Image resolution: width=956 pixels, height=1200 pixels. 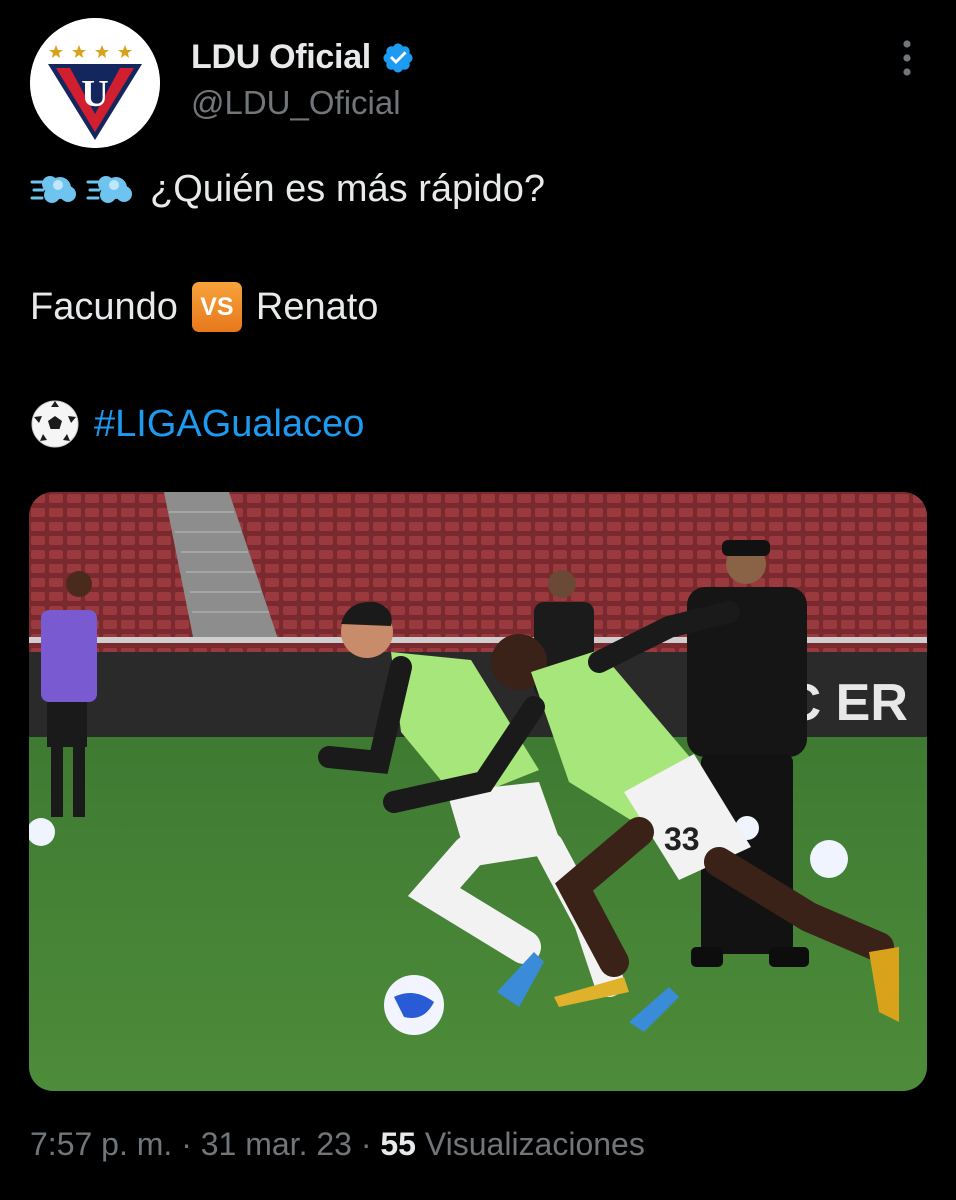 What do you see at coordinates (281, 57) in the screenshot?
I see `author-name: LDU Oficial` at bounding box center [281, 57].